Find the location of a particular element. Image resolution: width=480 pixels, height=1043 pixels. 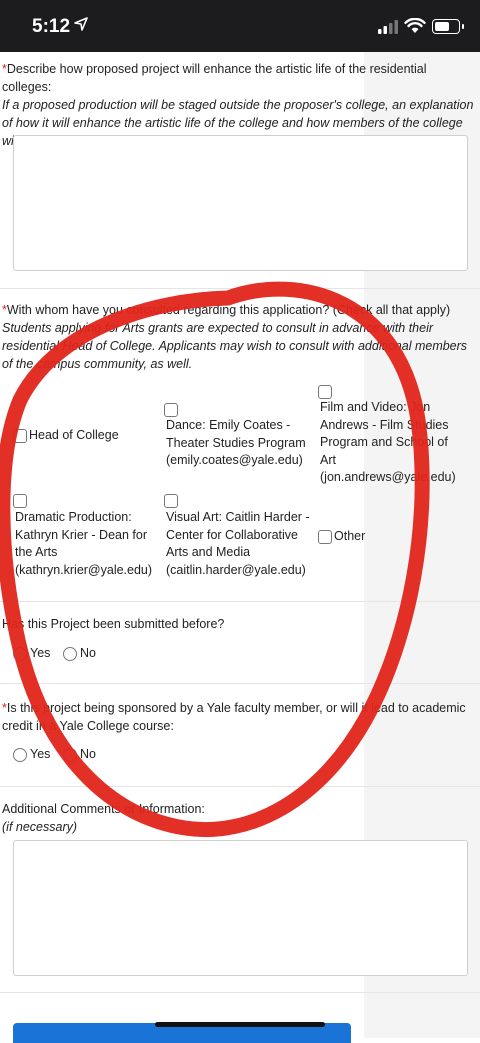

enhance-textarea is located at coordinates (240, 203).